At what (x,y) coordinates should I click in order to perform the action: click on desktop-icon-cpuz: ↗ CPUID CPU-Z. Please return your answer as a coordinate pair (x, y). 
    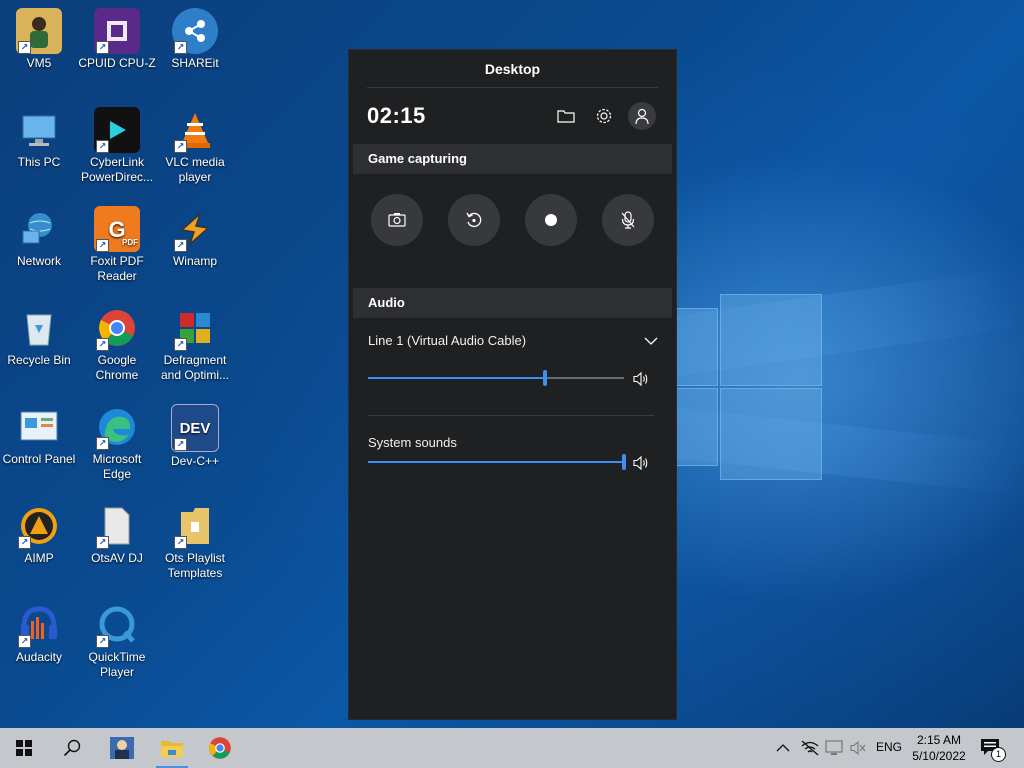
    Looking at the image, I should click on (117, 39).